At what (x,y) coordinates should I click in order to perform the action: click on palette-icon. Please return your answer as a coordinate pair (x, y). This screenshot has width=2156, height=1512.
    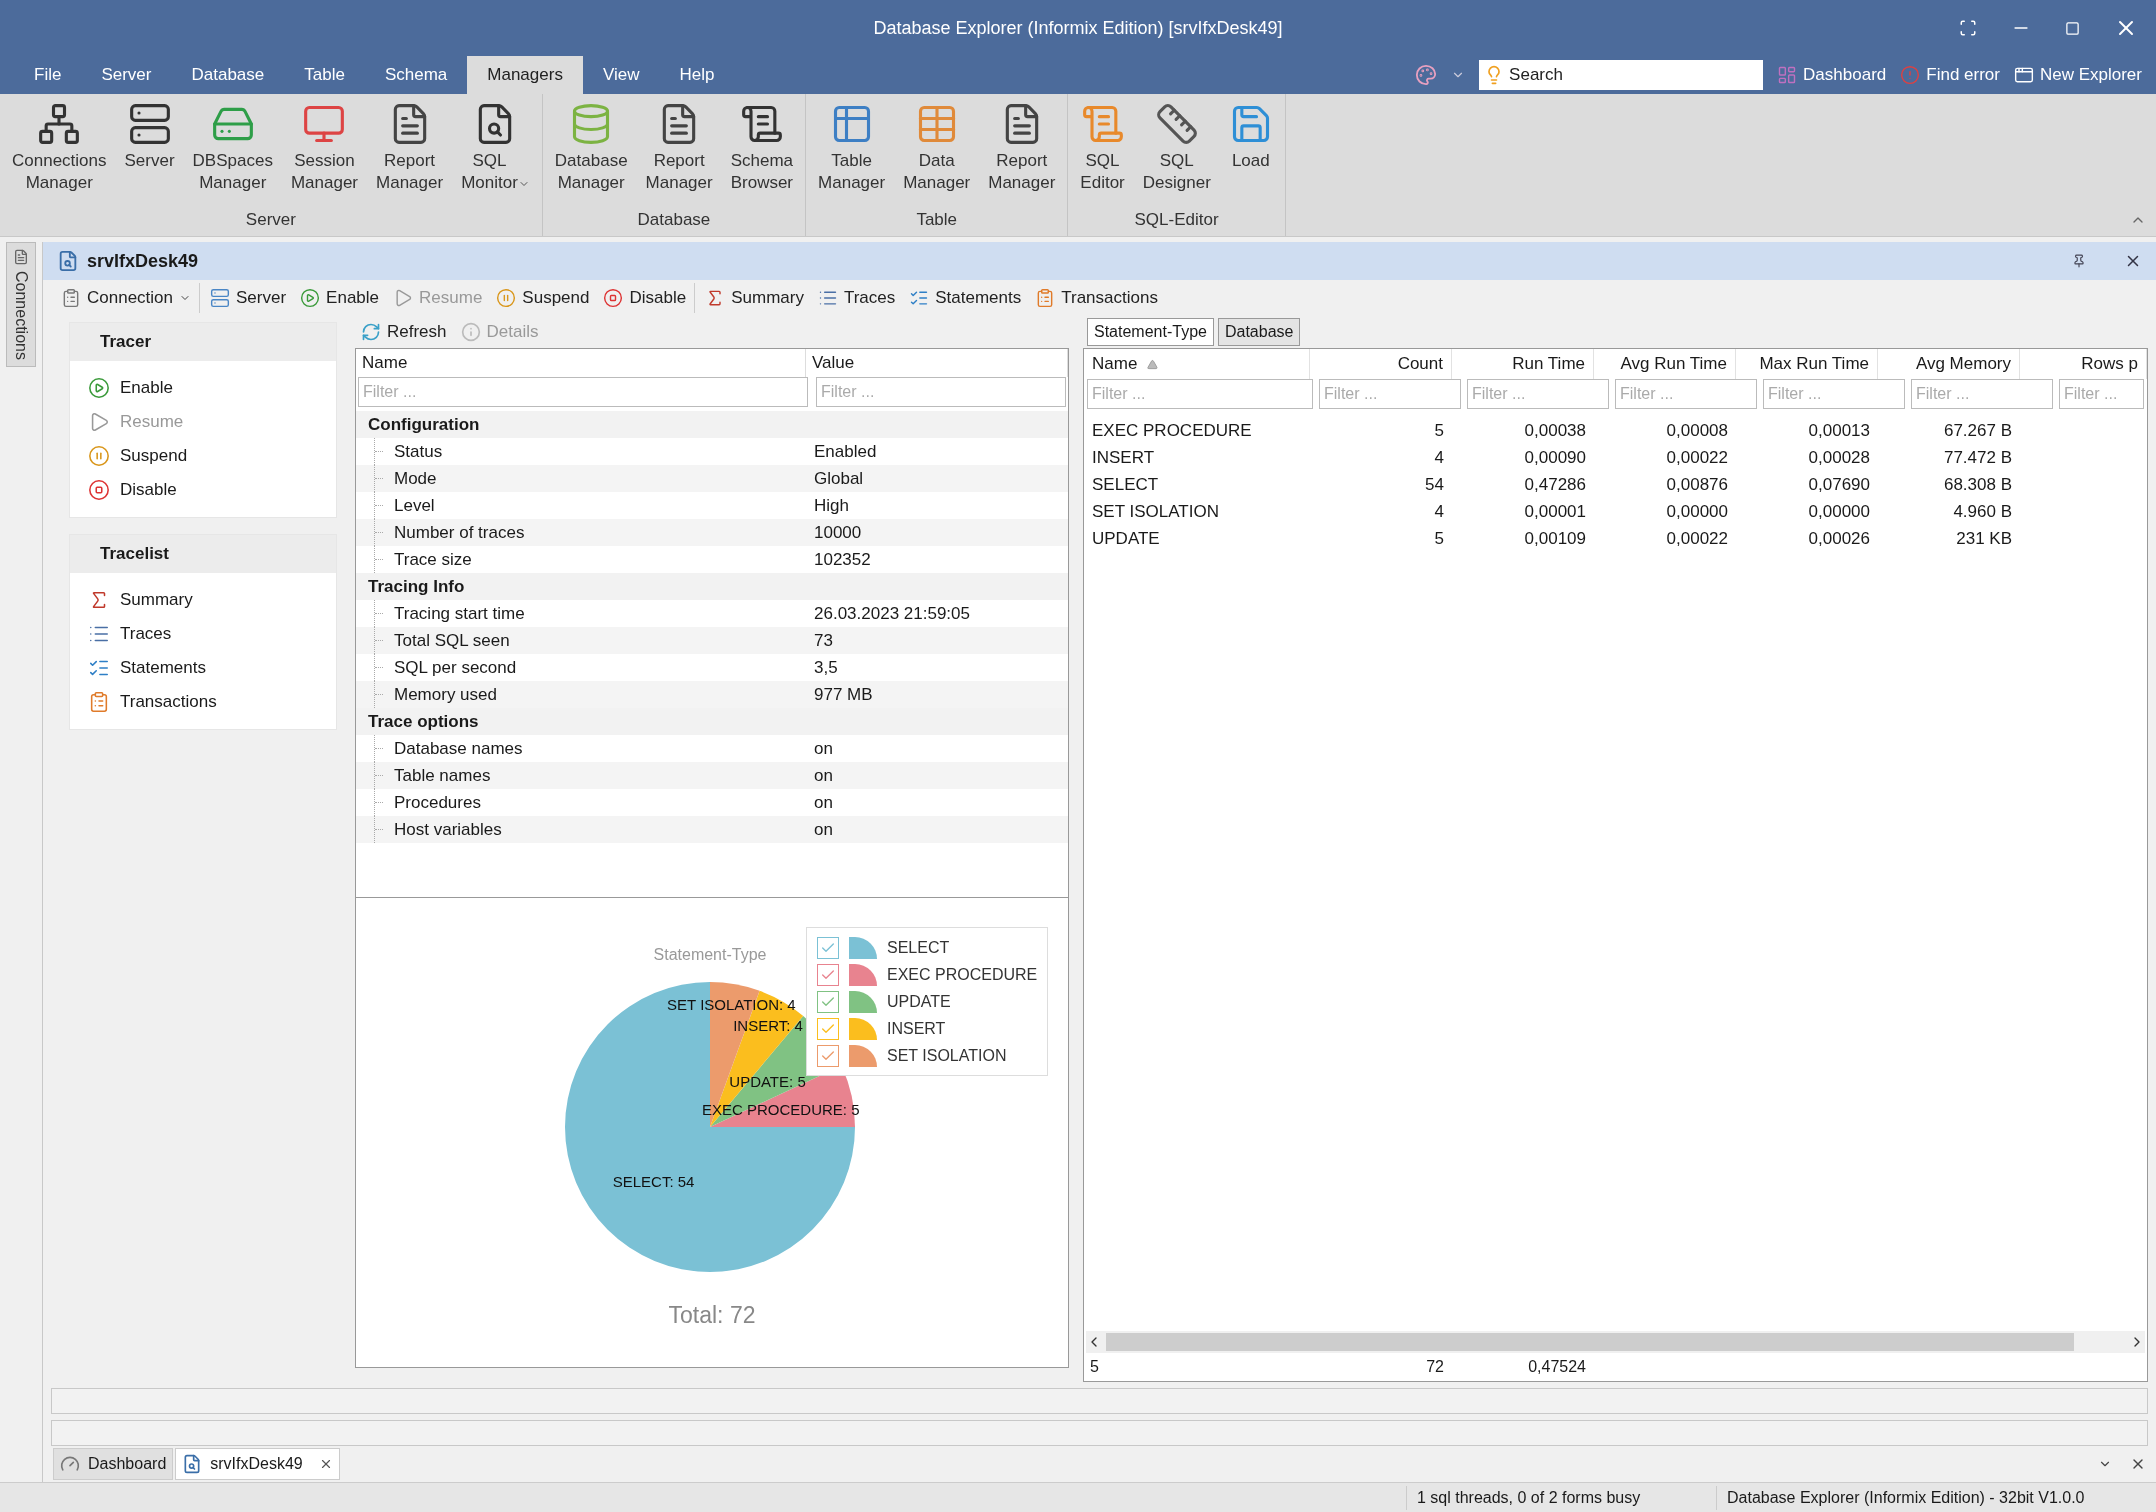
    Looking at the image, I should click on (1426, 75).